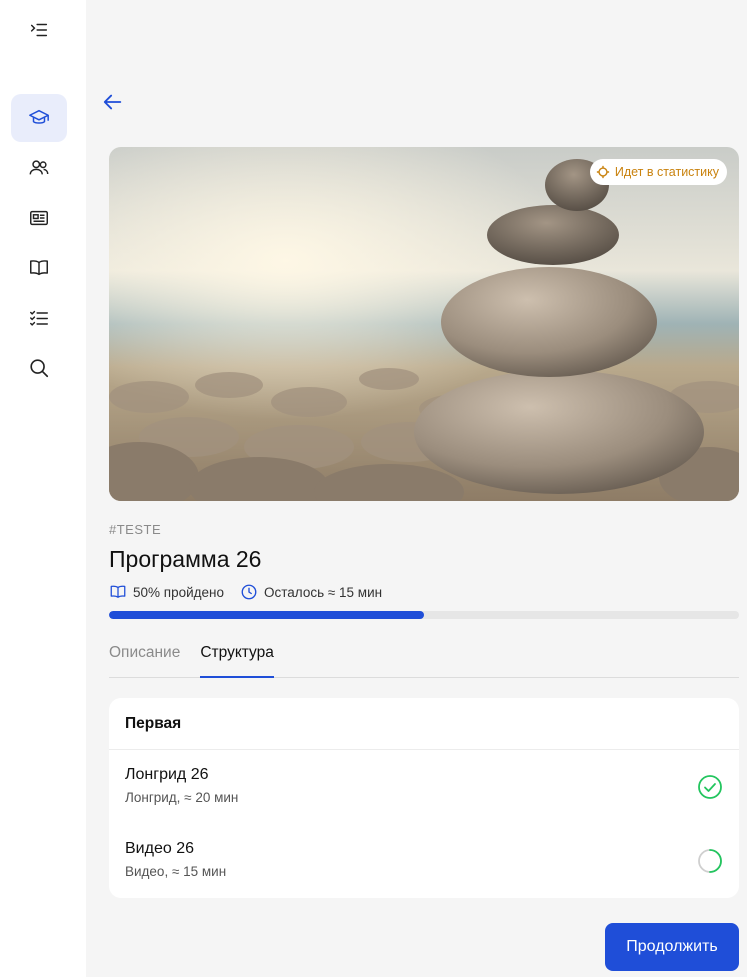  I want to click on sidebar-item-users, so click(39, 168).